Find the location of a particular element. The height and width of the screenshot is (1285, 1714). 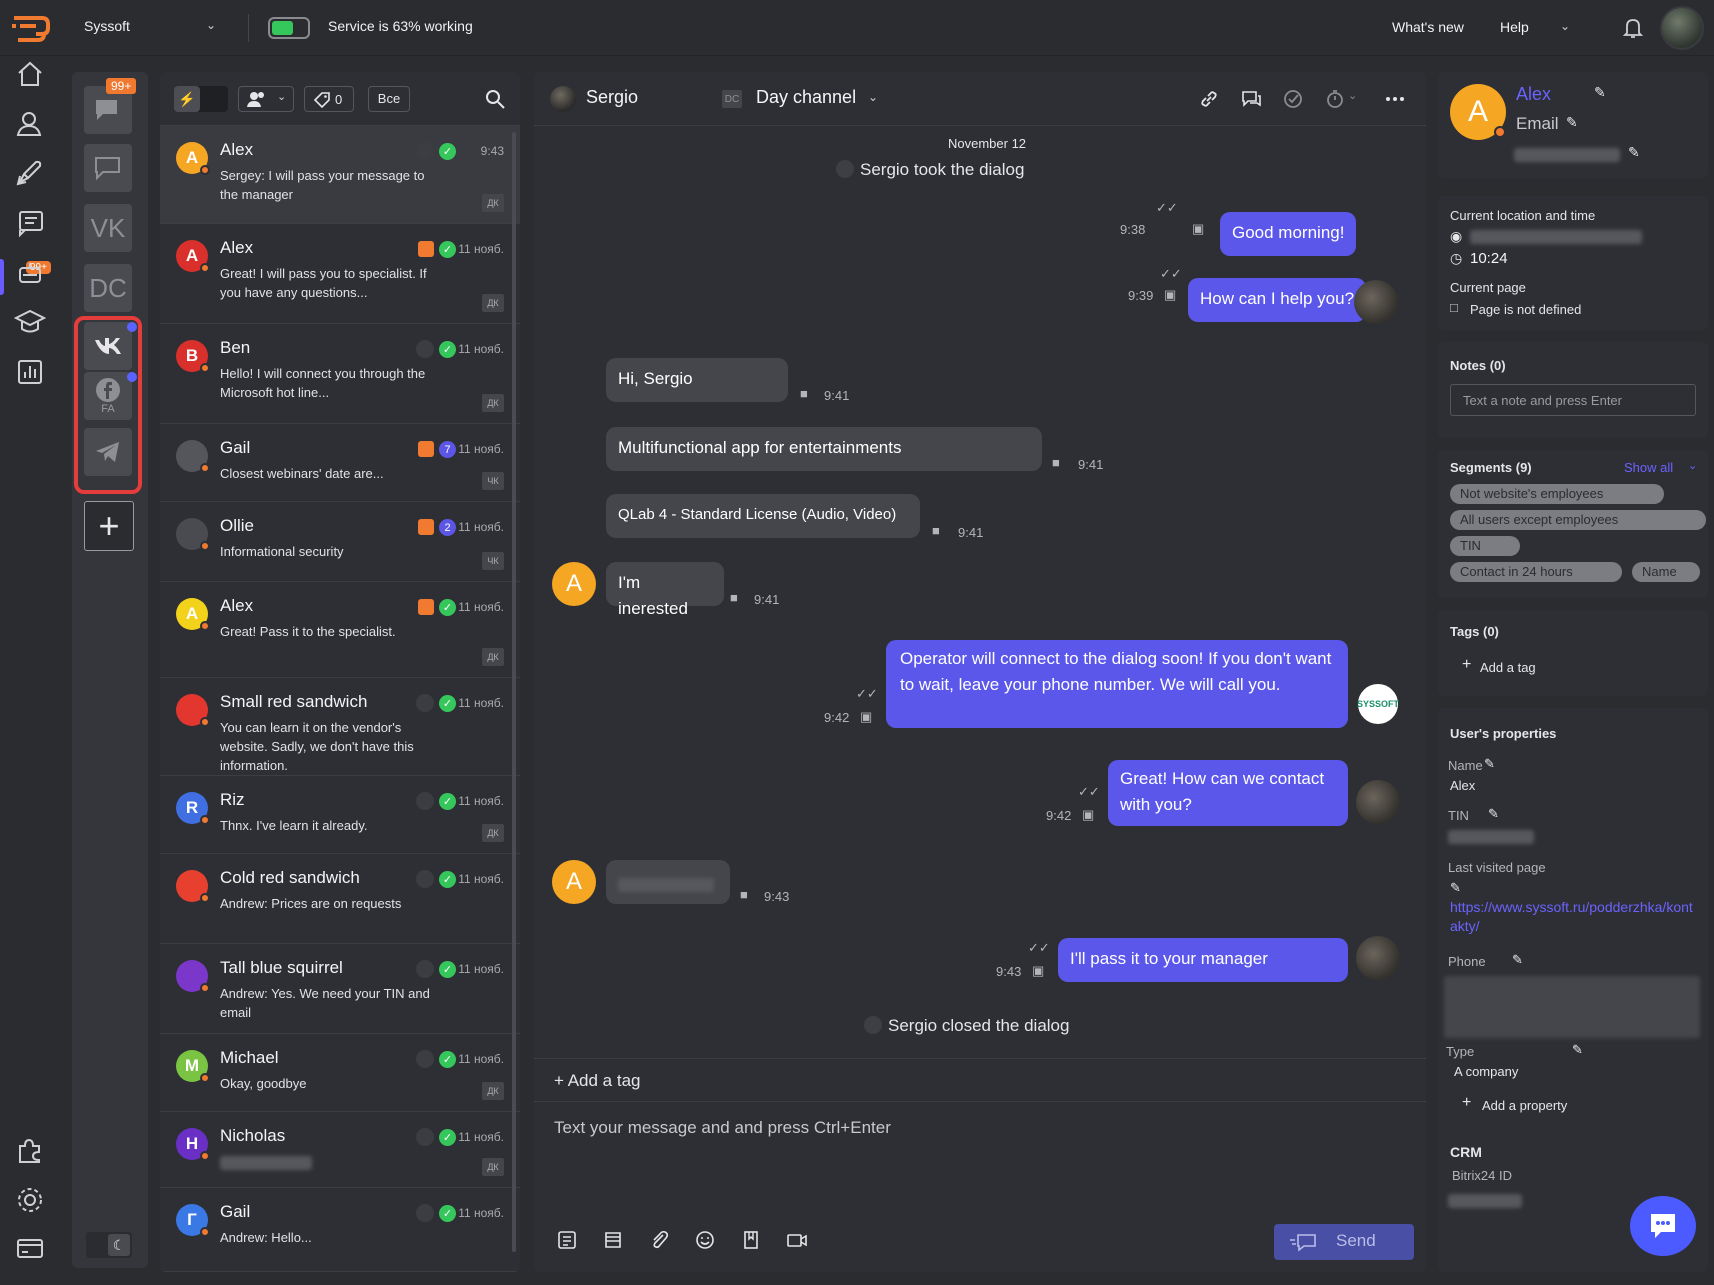

bot-icon is located at coordinates (30, 272).